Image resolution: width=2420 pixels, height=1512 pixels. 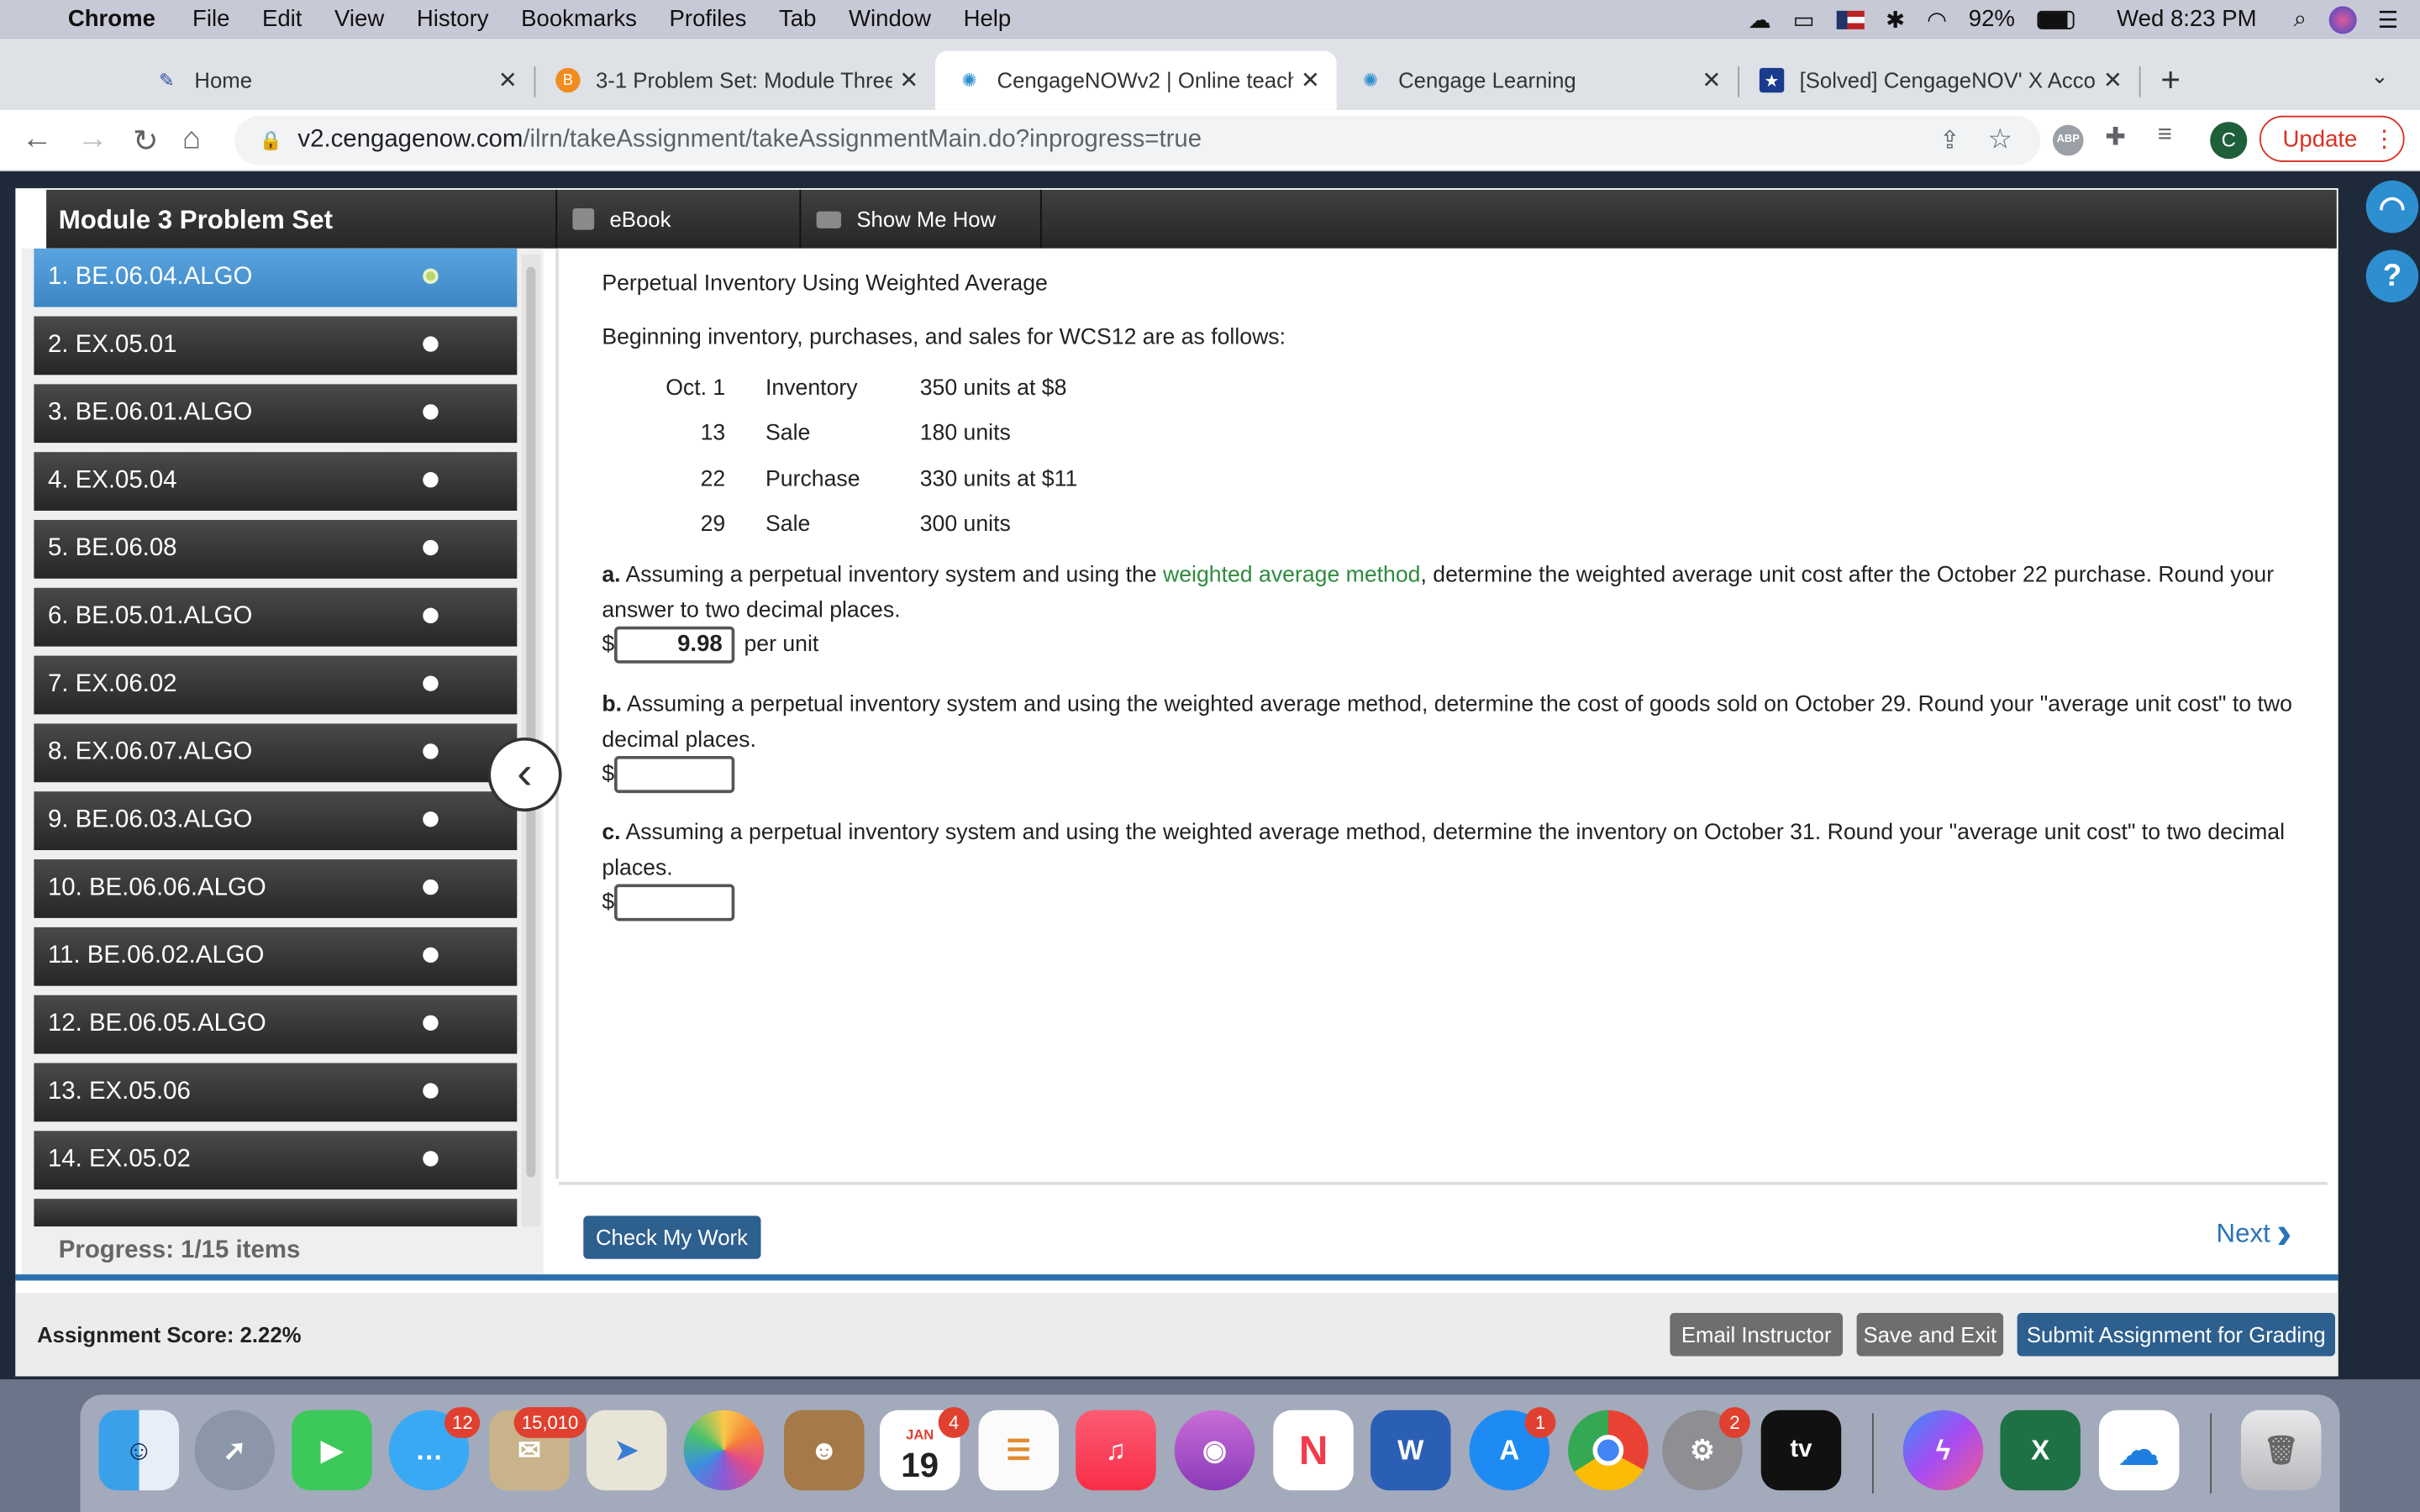 I want to click on question-item-12: 12. BE.06.05.ALGO, so click(x=276, y=1024).